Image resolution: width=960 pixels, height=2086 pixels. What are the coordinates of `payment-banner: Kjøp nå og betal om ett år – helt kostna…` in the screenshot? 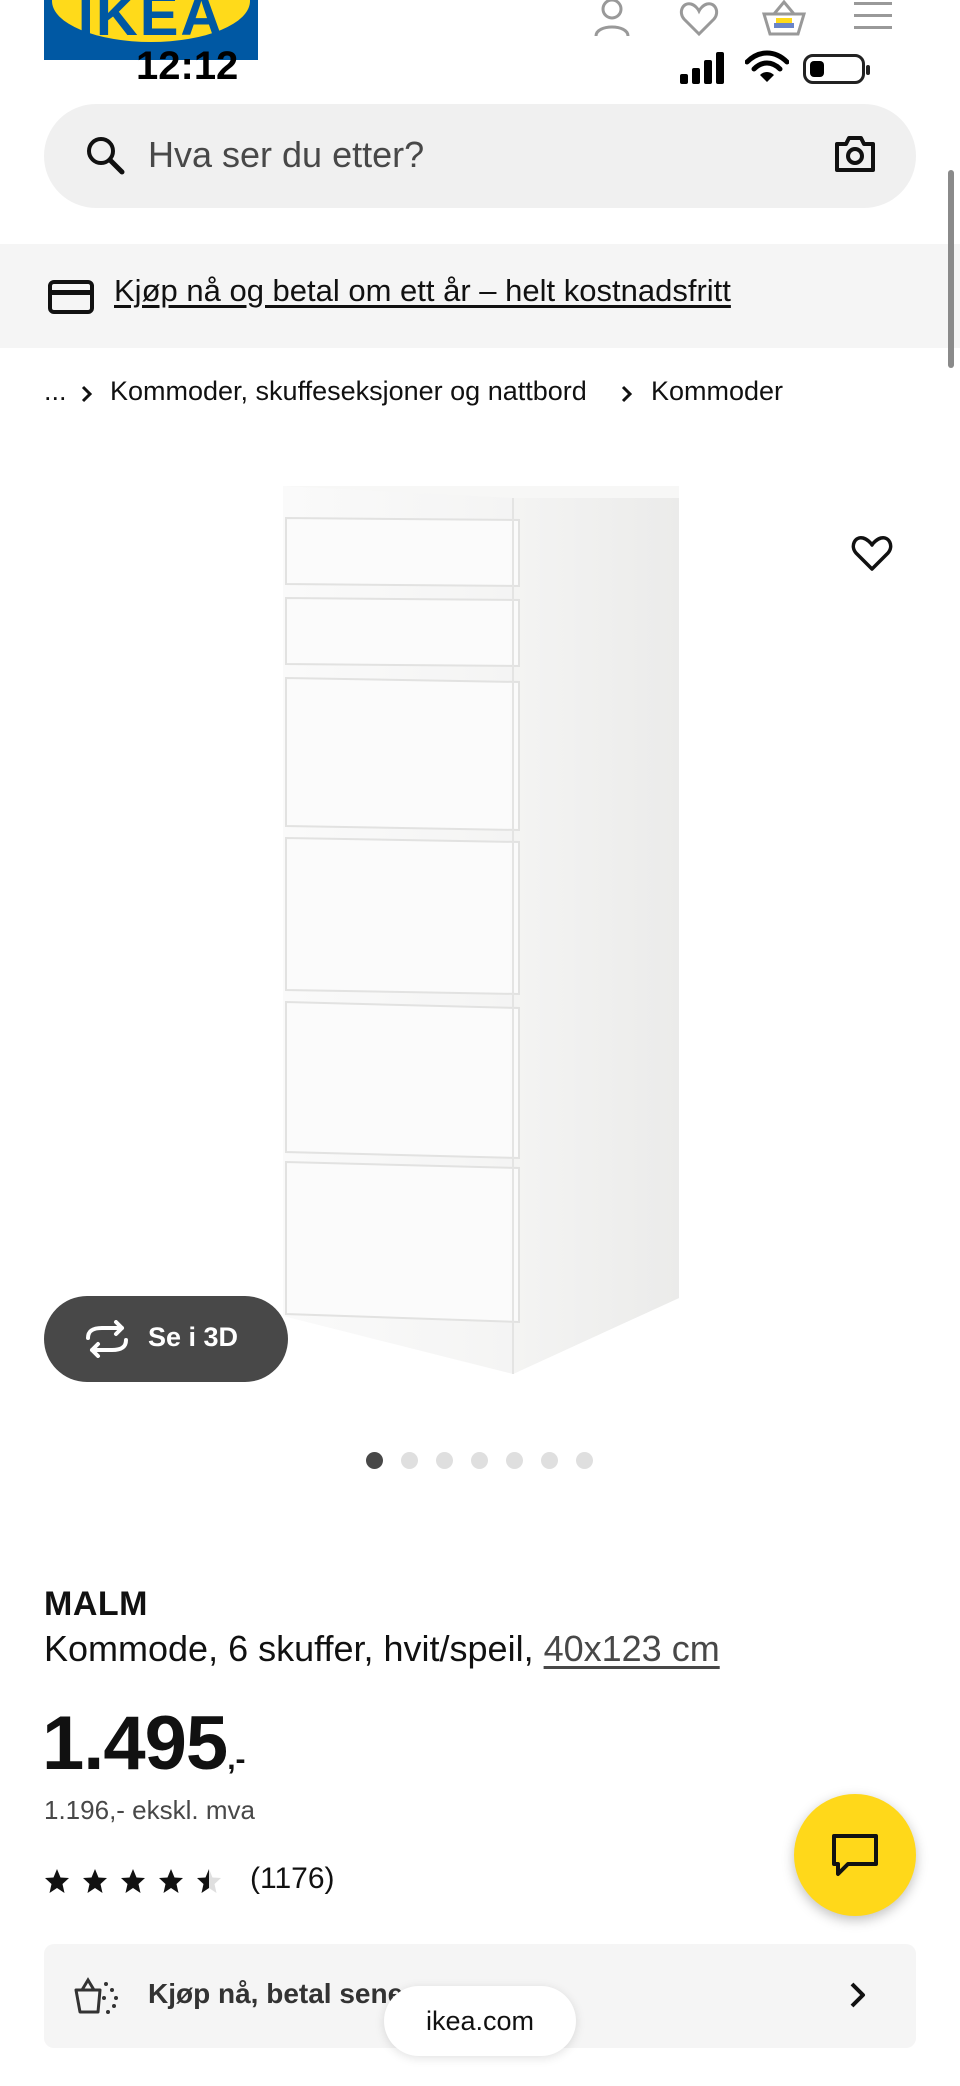 It's located at (480, 296).